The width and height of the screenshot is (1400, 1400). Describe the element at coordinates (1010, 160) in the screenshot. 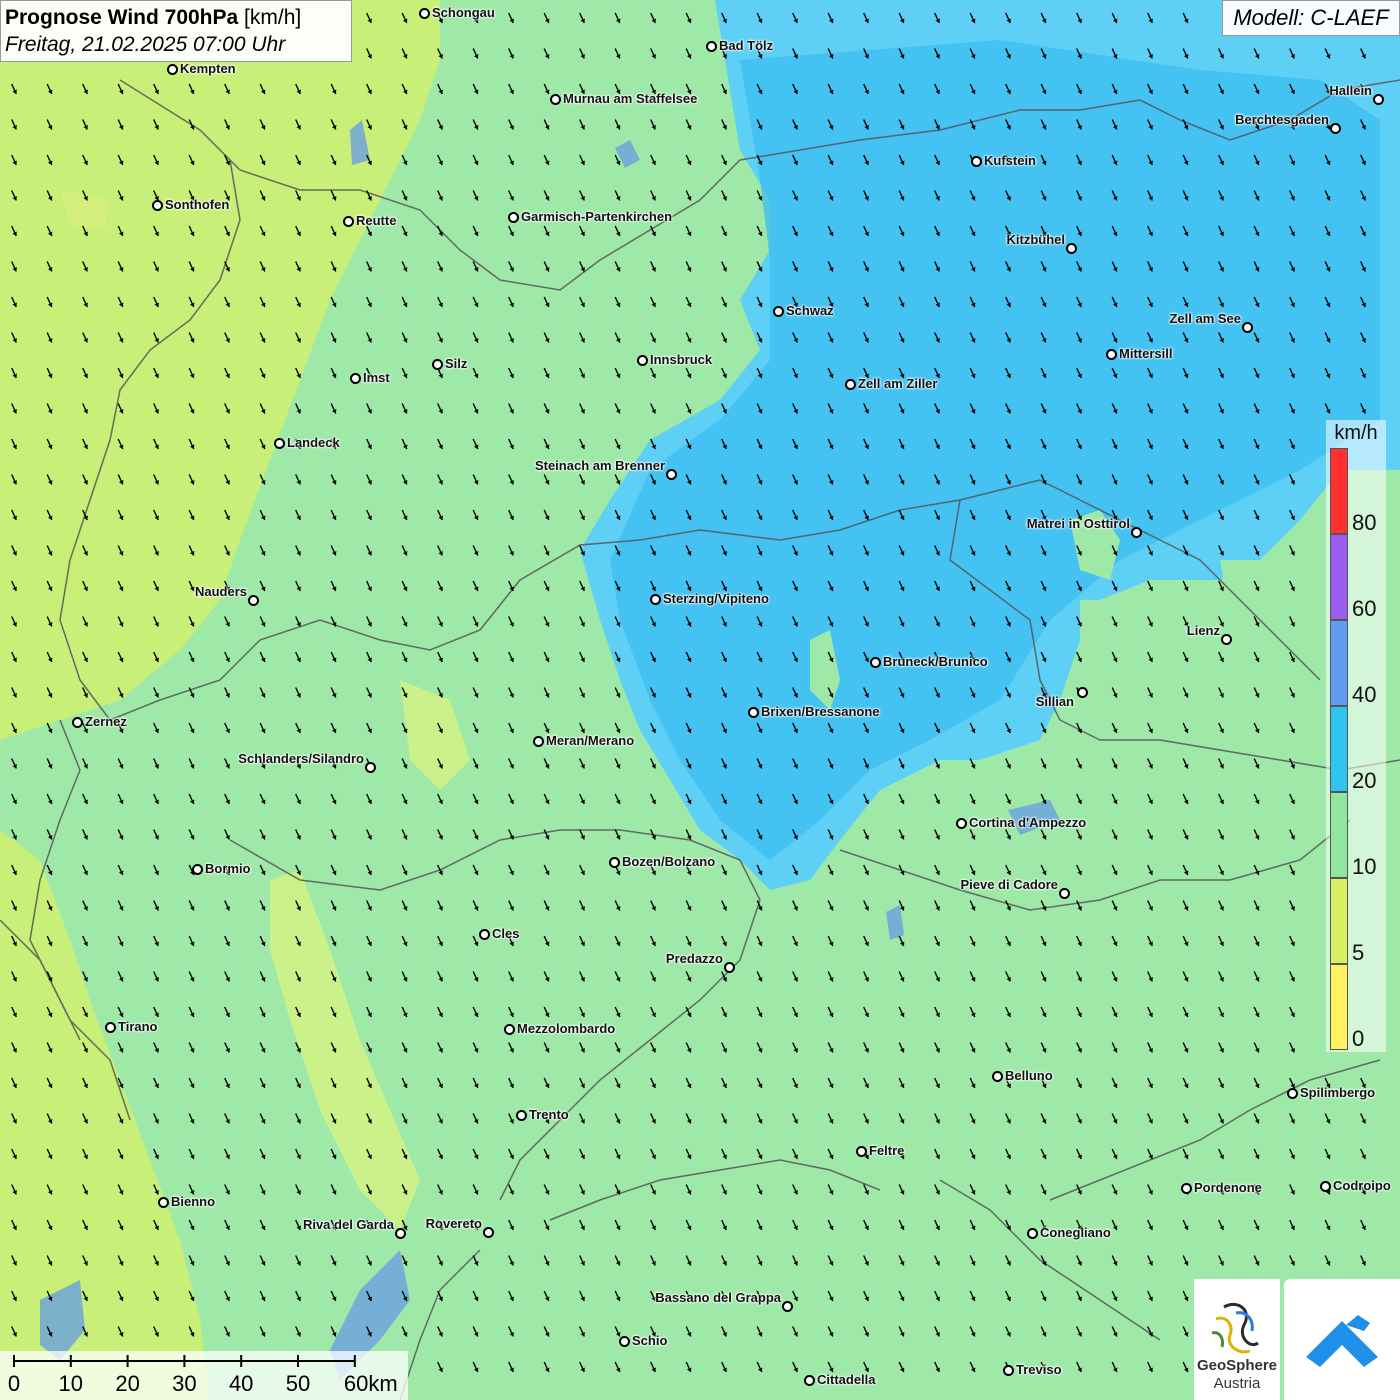

I see `city-label: Kufstein` at that location.